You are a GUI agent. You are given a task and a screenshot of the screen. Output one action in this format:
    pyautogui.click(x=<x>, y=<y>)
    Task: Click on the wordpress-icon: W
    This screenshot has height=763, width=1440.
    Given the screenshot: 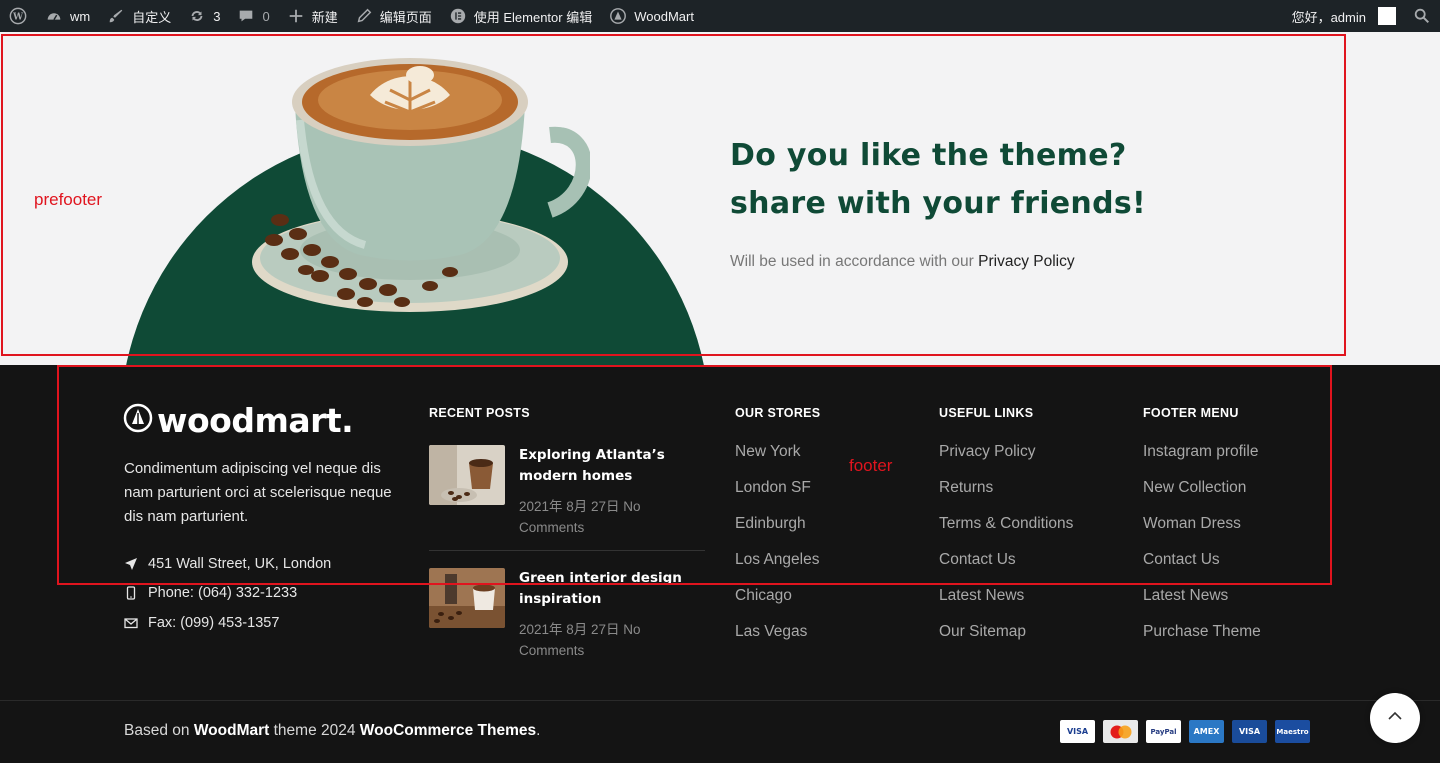 What is the action you would take?
    pyautogui.click(x=18, y=16)
    